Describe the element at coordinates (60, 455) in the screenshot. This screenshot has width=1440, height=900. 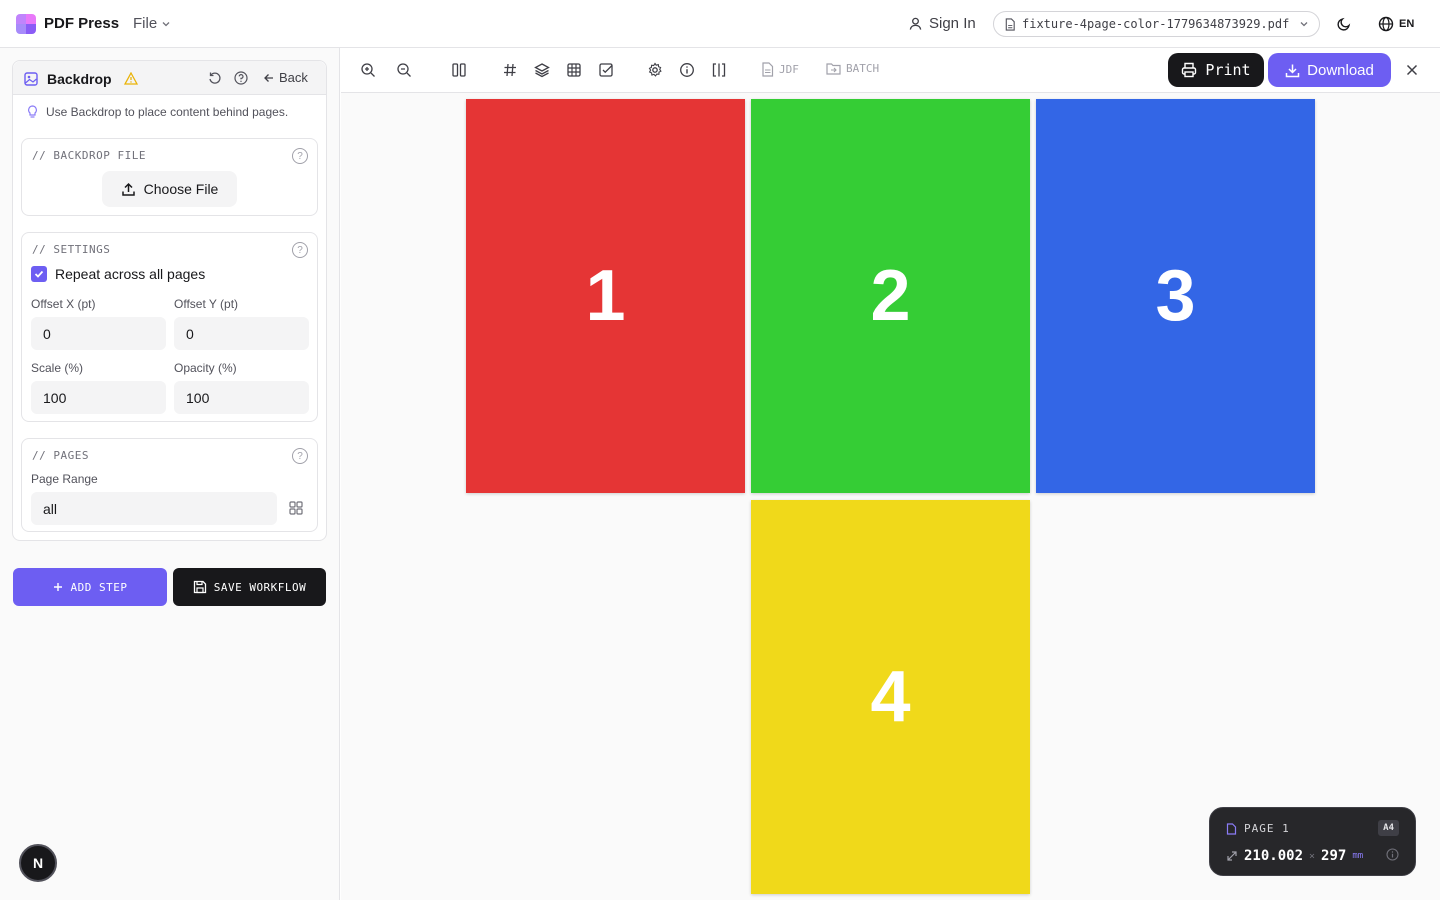
I see `section-title: // PAGES` at that location.